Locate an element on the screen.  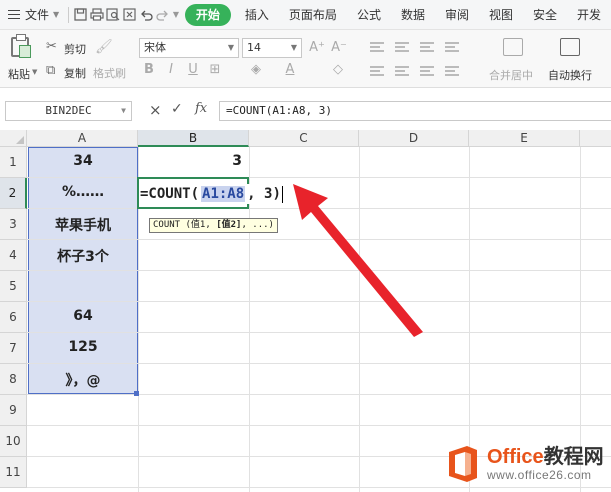
row-header-1: 1 is located at coordinates (13, 162).